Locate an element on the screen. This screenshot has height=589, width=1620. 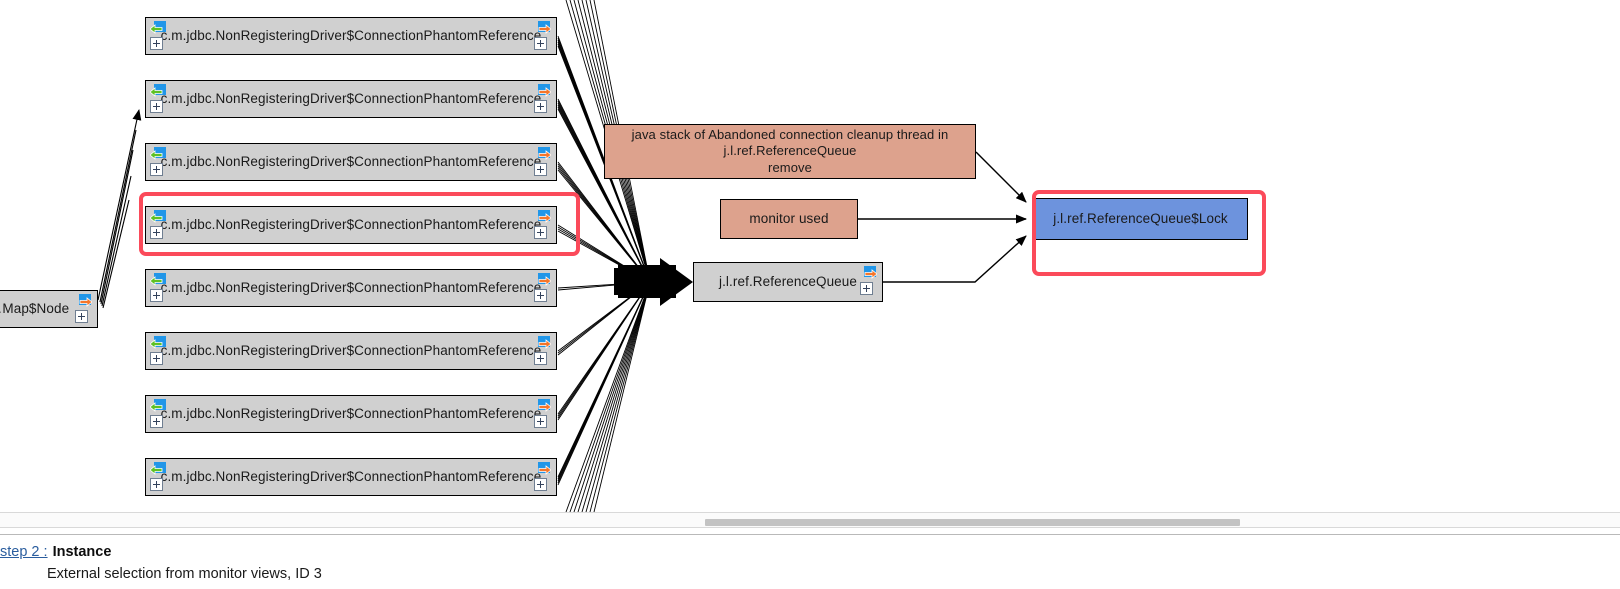
graph-node-reference-queue-lock: j.l.ref.ReferenceQueue$Lock is located at coordinates (1140, 219).